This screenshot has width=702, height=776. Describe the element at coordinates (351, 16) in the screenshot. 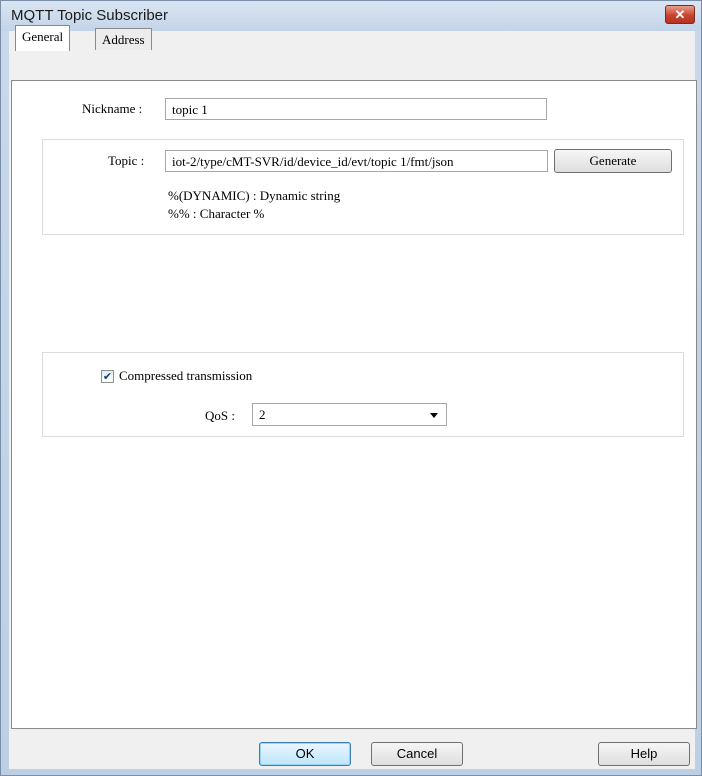

I see `title-bar: MQTT Topic Subscriber ✕` at that location.